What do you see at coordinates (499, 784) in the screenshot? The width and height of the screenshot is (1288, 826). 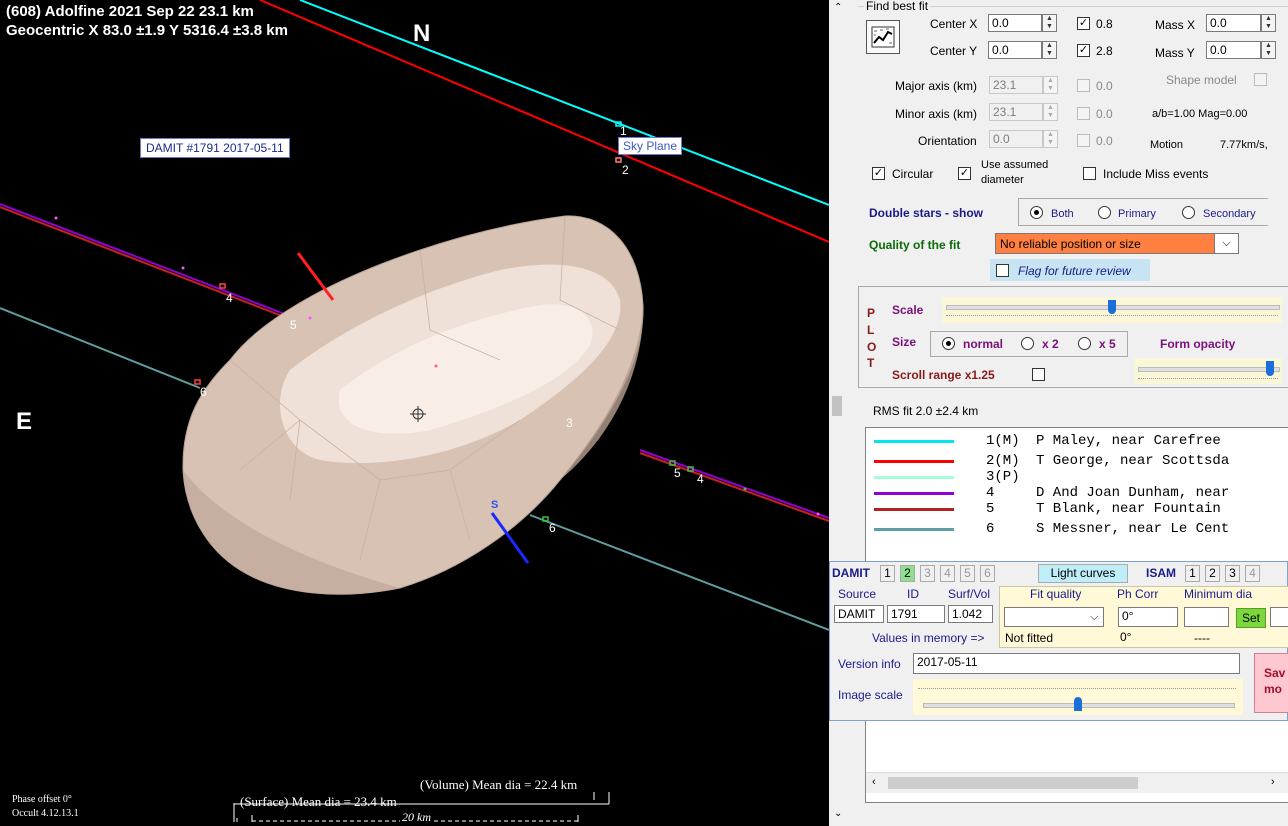 I see `volume-mean-diameter: (Volume) Mean dia = 22.4 km` at bounding box center [499, 784].